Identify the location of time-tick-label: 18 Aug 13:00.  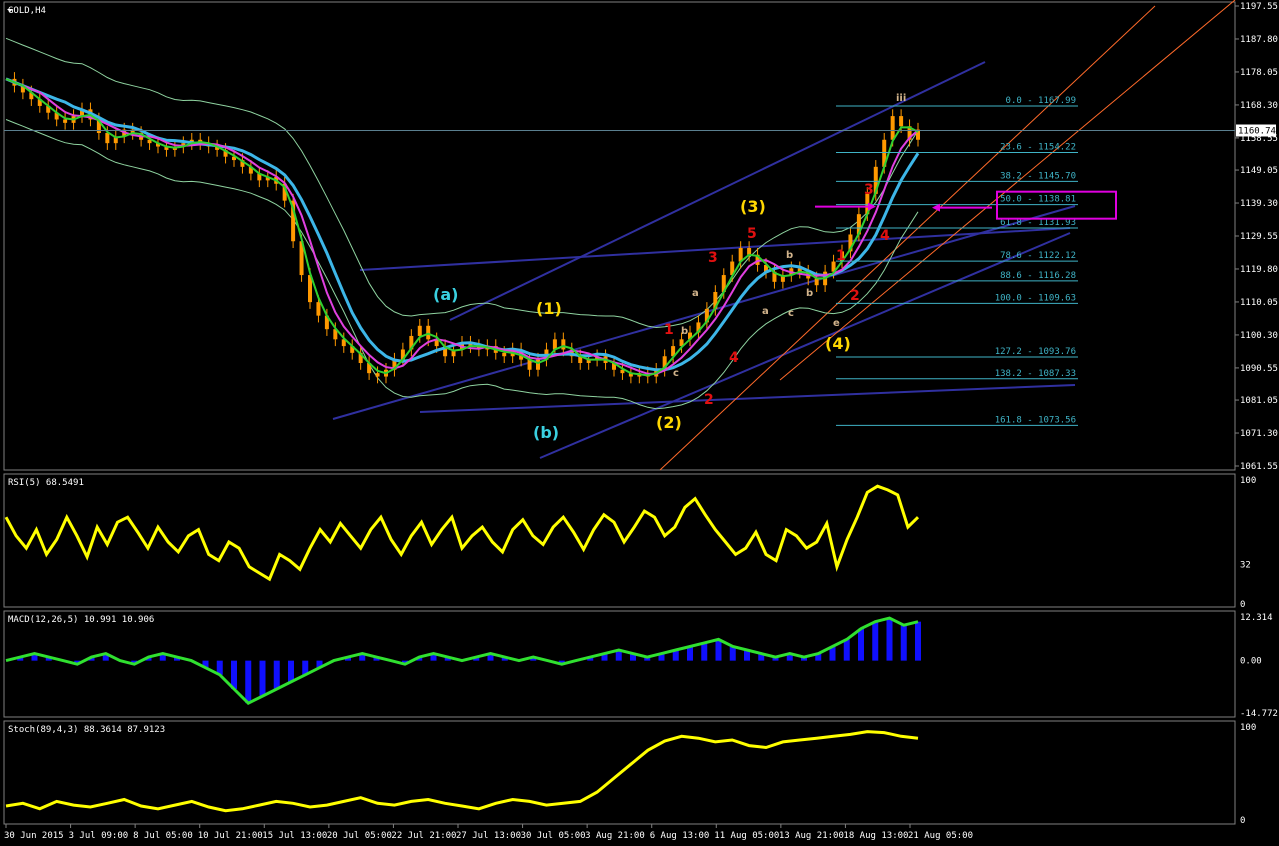
(875, 836).